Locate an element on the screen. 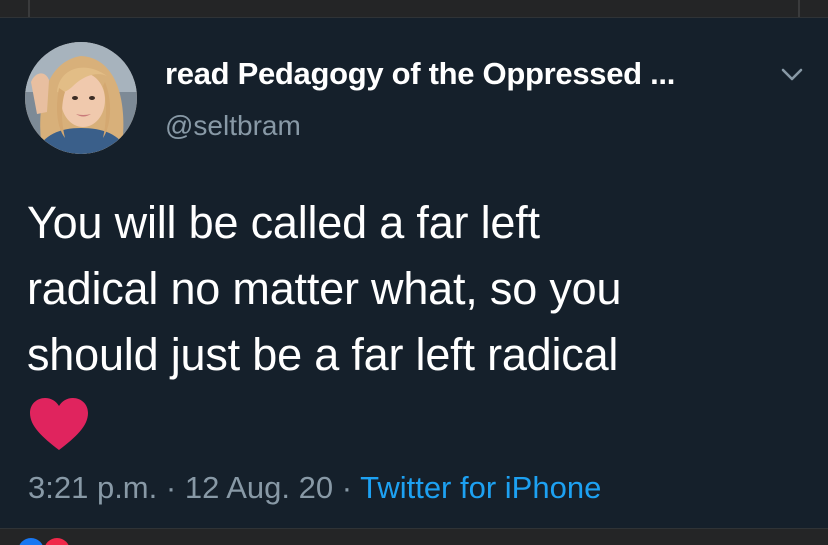 The height and width of the screenshot is (545, 828). avatar is located at coordinates (81, 98).